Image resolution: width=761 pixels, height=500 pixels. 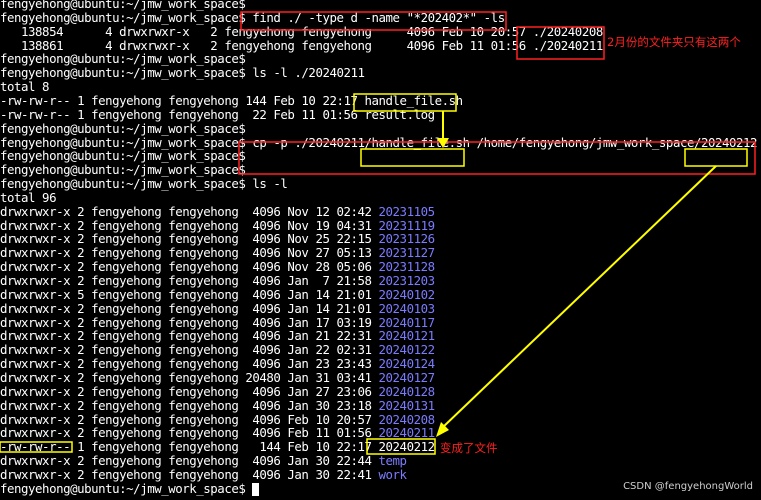 I want to click on terminal-cursor, so click(x=256, y=489).